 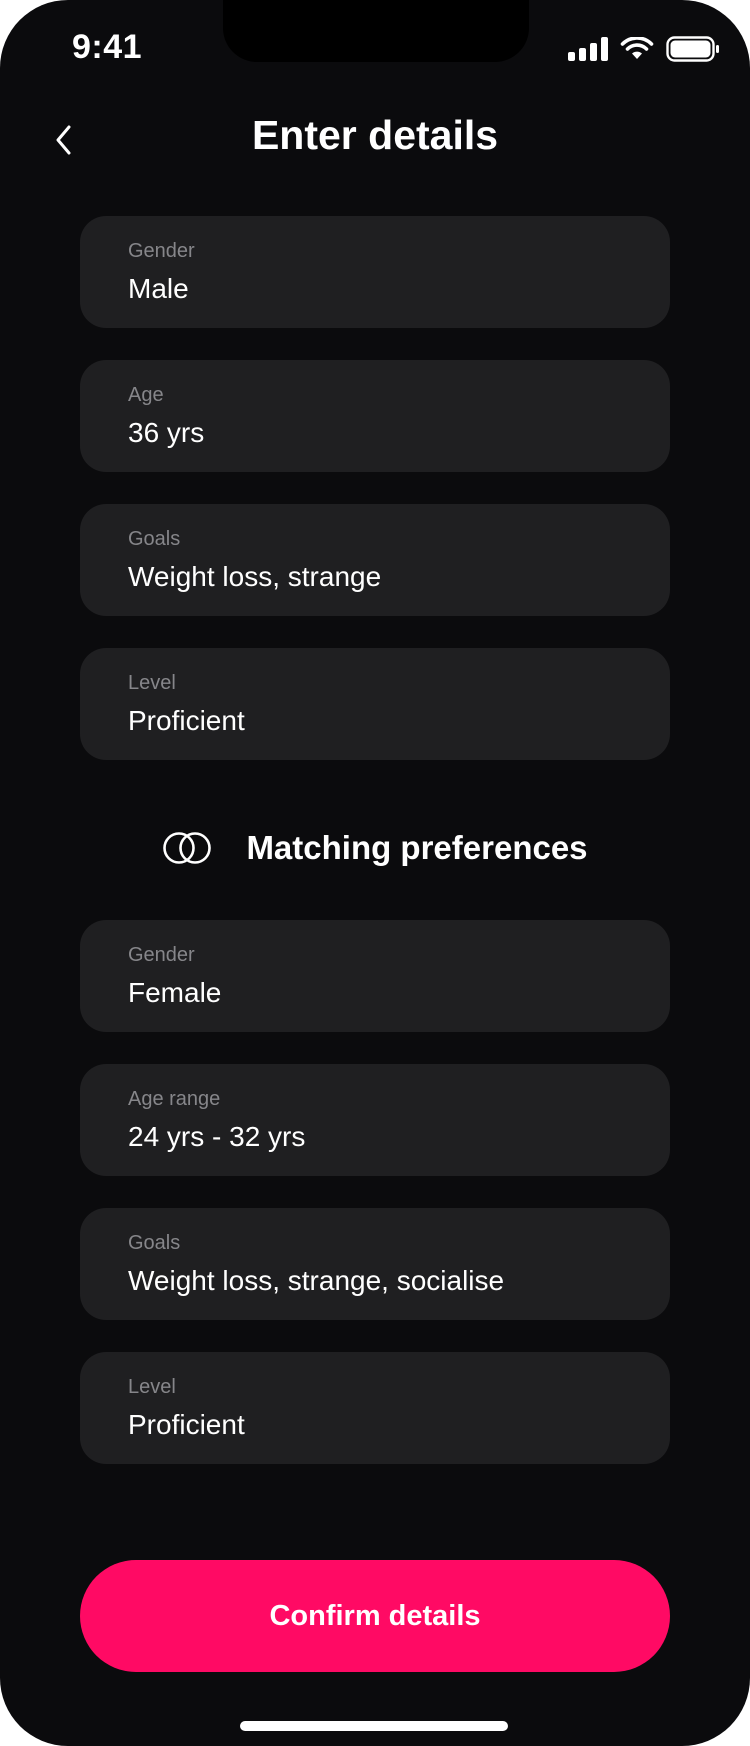 I want to click on field-label: Age range, so click(x=174, y=1099).